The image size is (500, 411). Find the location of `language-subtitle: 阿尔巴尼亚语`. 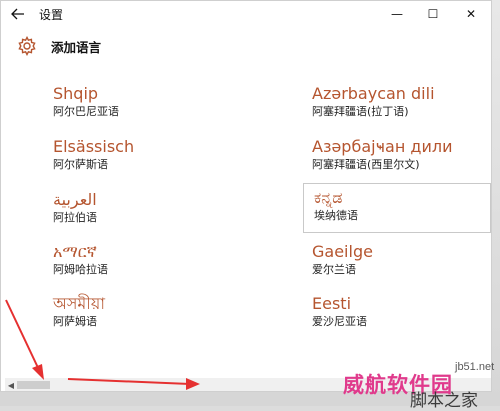

language-subtitle: 阿尔巴尼亚语 is located at coordinates (86, 111).